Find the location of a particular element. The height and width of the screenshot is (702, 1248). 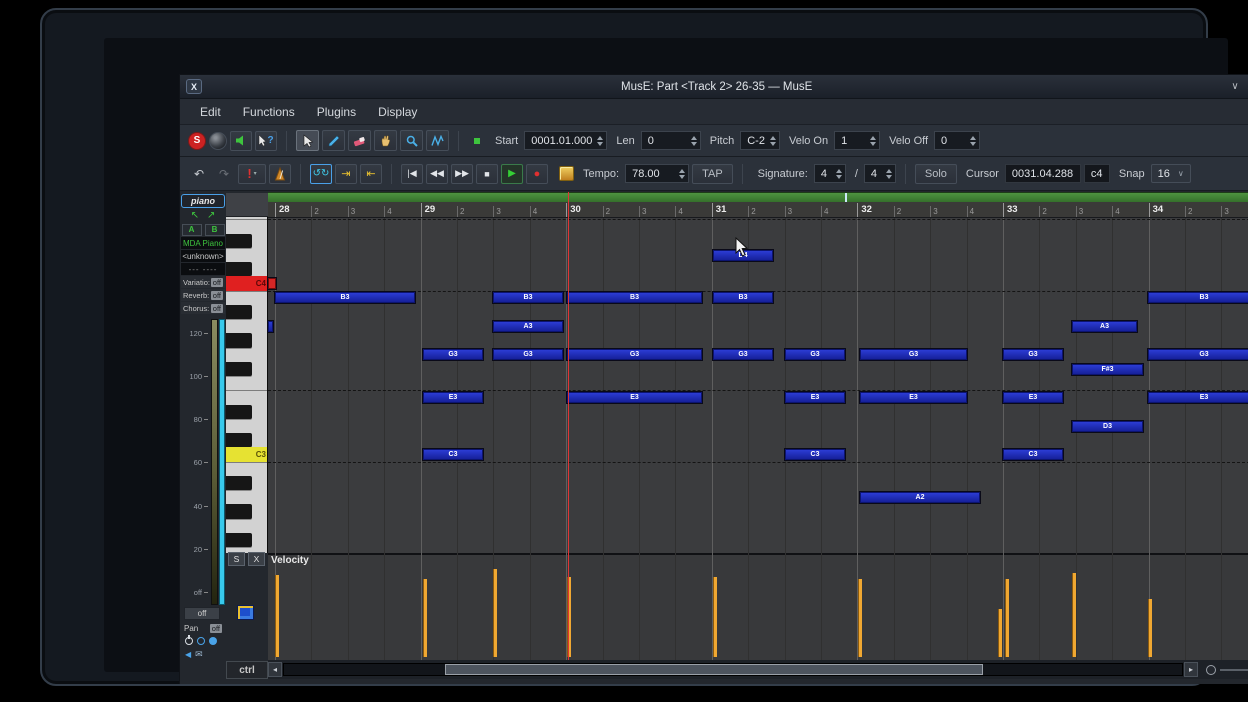

undo-button: ↶ is located at coordinates (199, 174).